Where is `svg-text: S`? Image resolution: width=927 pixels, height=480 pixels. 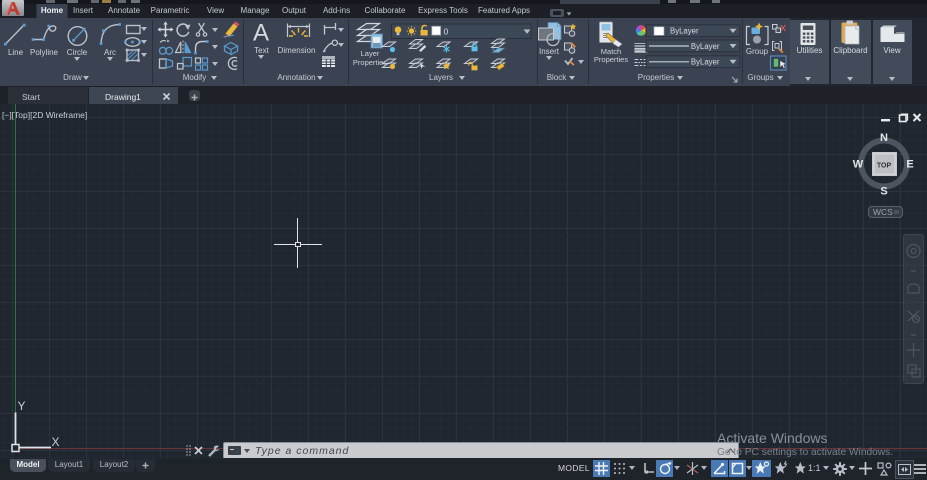
svg-text: S is located at coordinates (883, 192).